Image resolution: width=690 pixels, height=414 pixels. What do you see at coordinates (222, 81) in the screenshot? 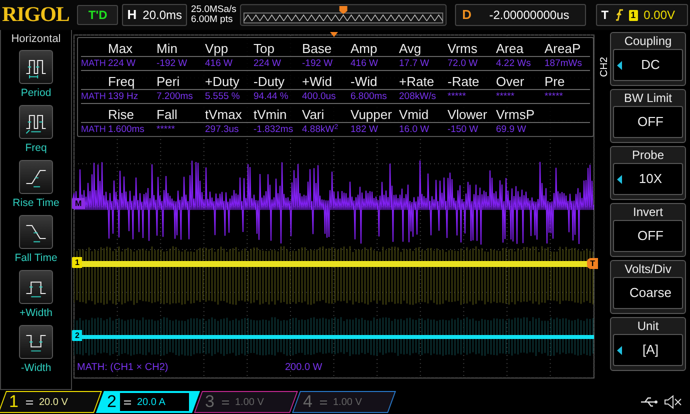
I see `measurement-header: +Duty` at bounding box center [222, 81].